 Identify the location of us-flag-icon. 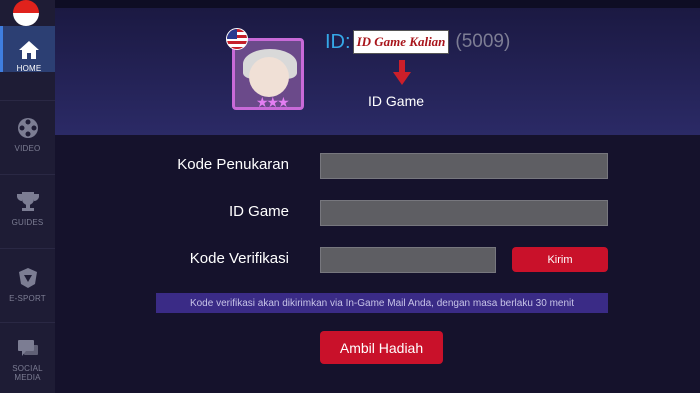
(237, 39).